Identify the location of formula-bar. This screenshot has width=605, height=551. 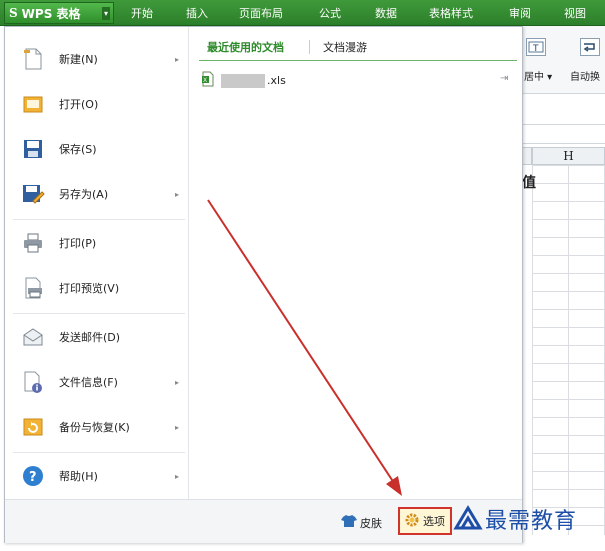
(563, 134).